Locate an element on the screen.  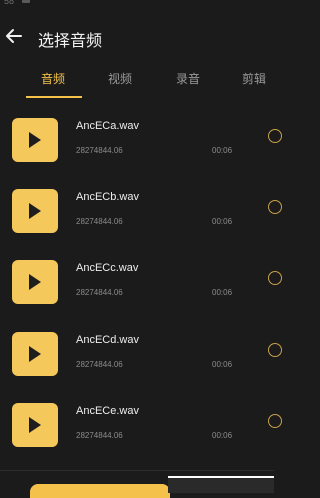
tab-video: 视频 is located at coordinates (120, 78).